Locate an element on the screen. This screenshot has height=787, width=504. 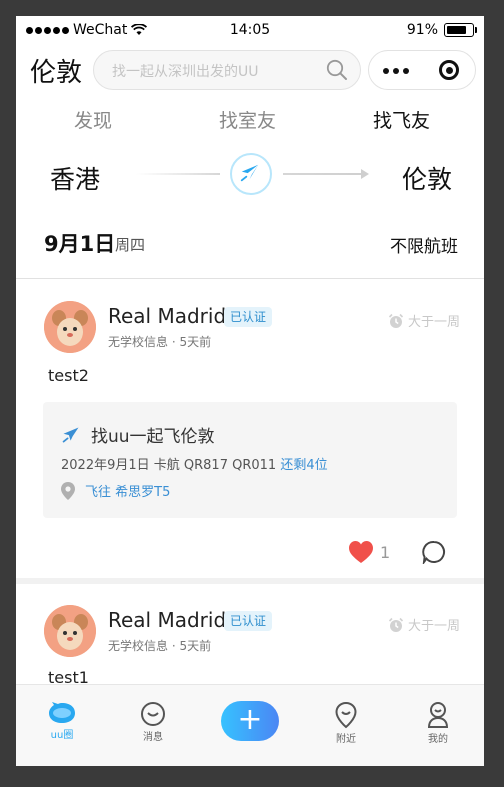
message-icon is located at coordinates (153, 714).